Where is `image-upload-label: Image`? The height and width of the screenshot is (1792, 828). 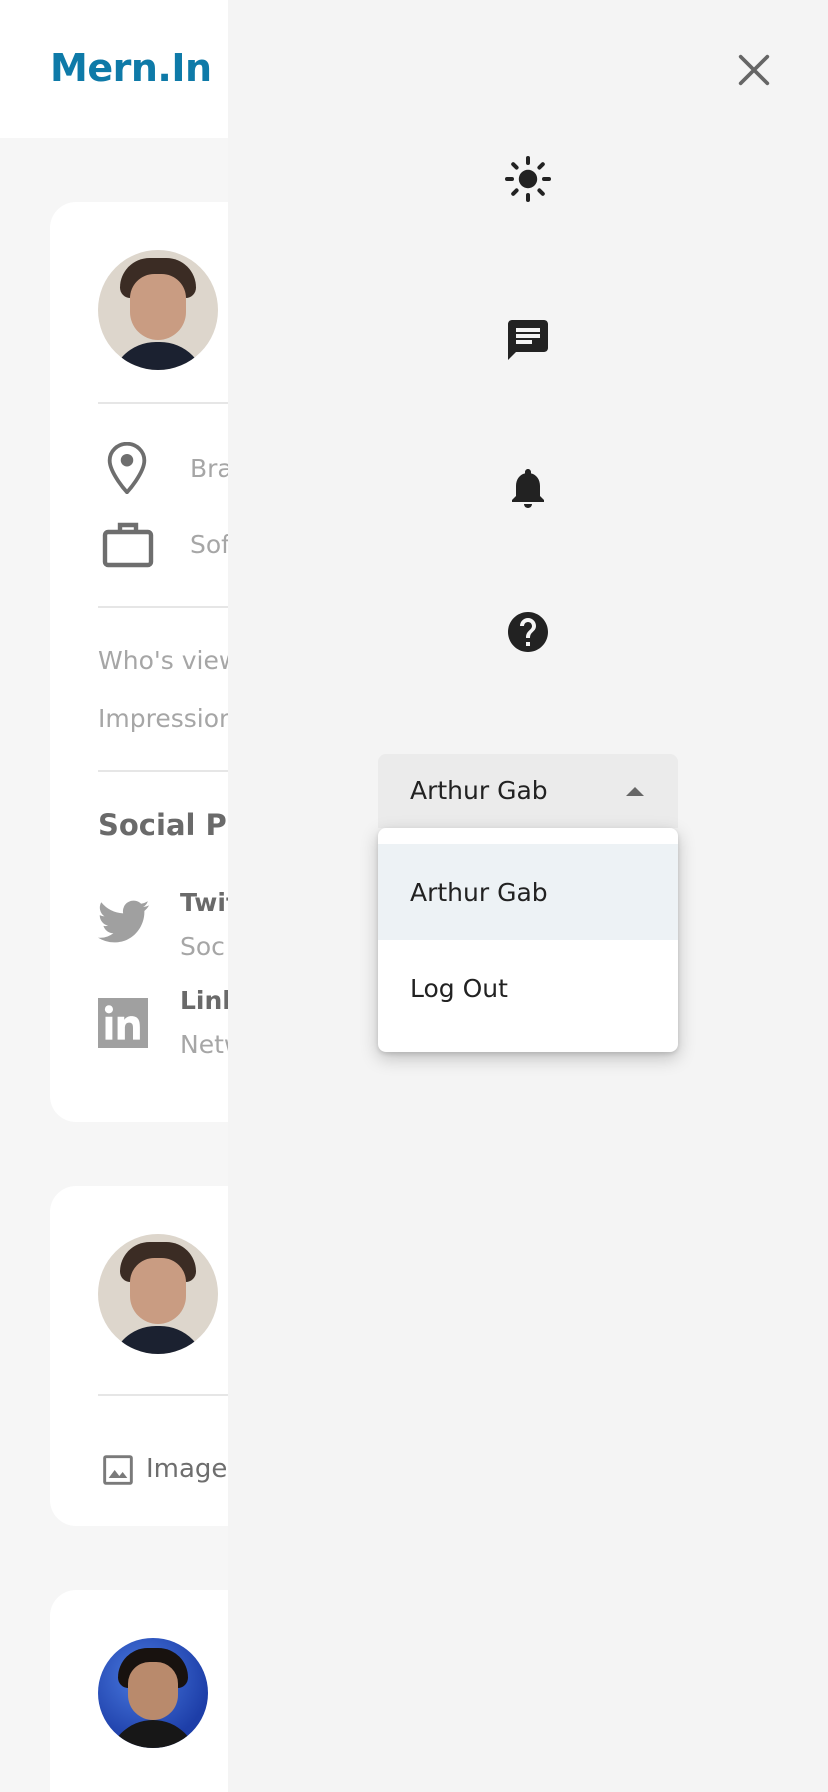 image-upload-label: Image is located at coordinates (186, 1469).